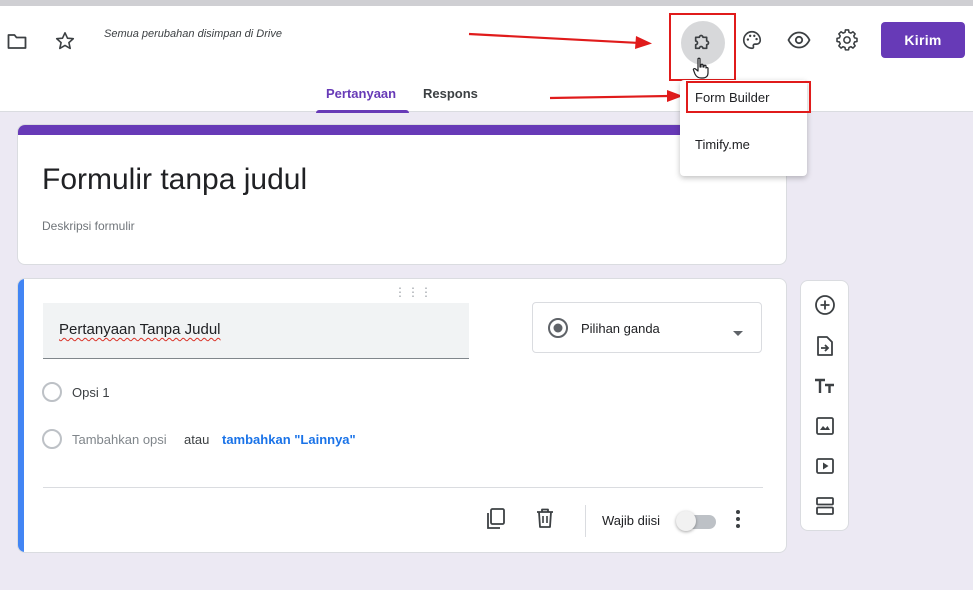 The image size is (973, 590). Describe the element at coordinates (402, 130) in the screenshot. I see `theme-color-bar` at that location.